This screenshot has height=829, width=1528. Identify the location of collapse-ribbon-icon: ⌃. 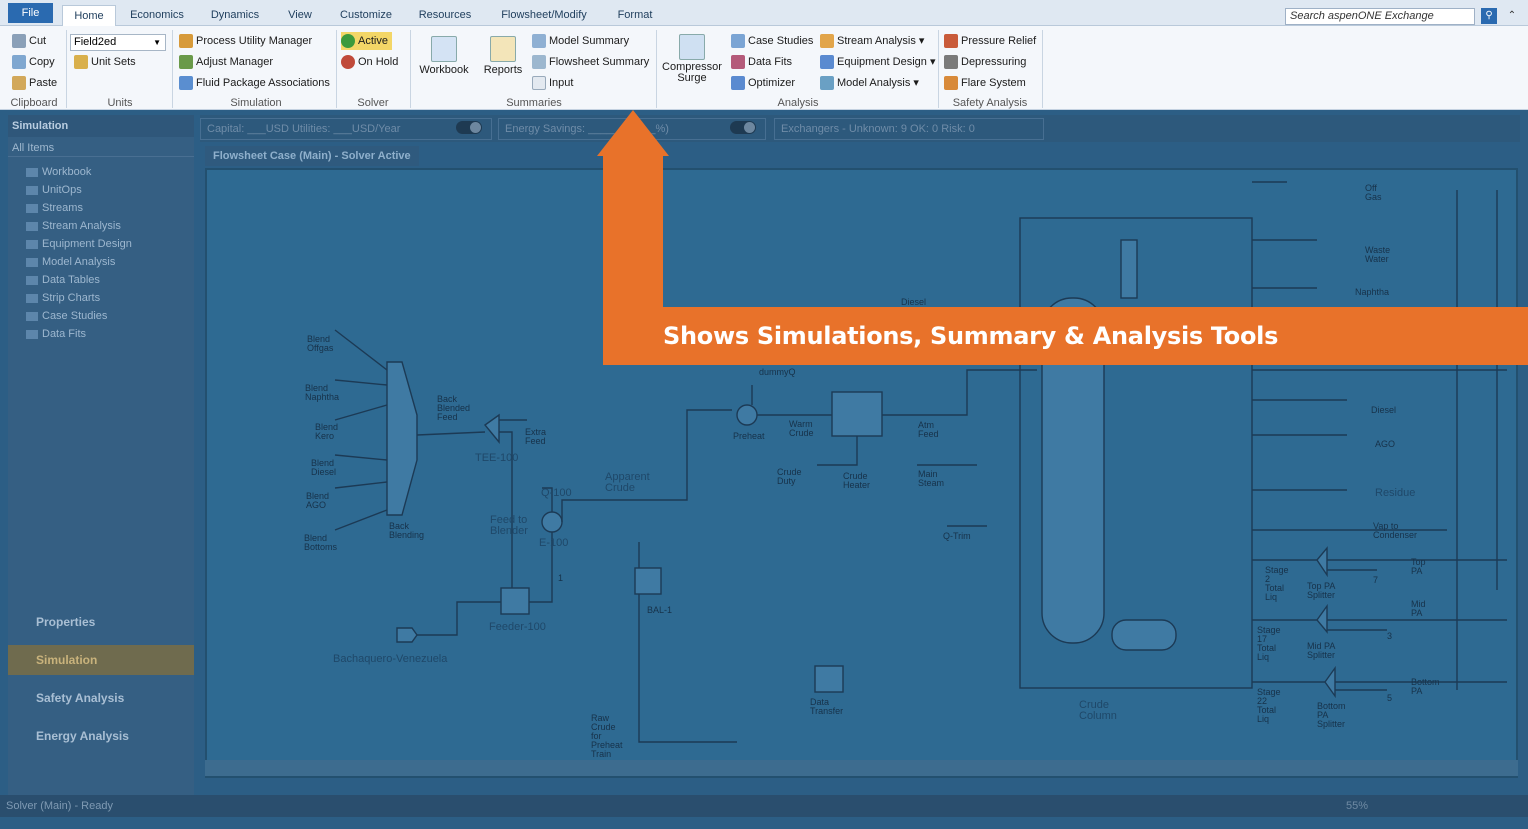
(1512, 16).